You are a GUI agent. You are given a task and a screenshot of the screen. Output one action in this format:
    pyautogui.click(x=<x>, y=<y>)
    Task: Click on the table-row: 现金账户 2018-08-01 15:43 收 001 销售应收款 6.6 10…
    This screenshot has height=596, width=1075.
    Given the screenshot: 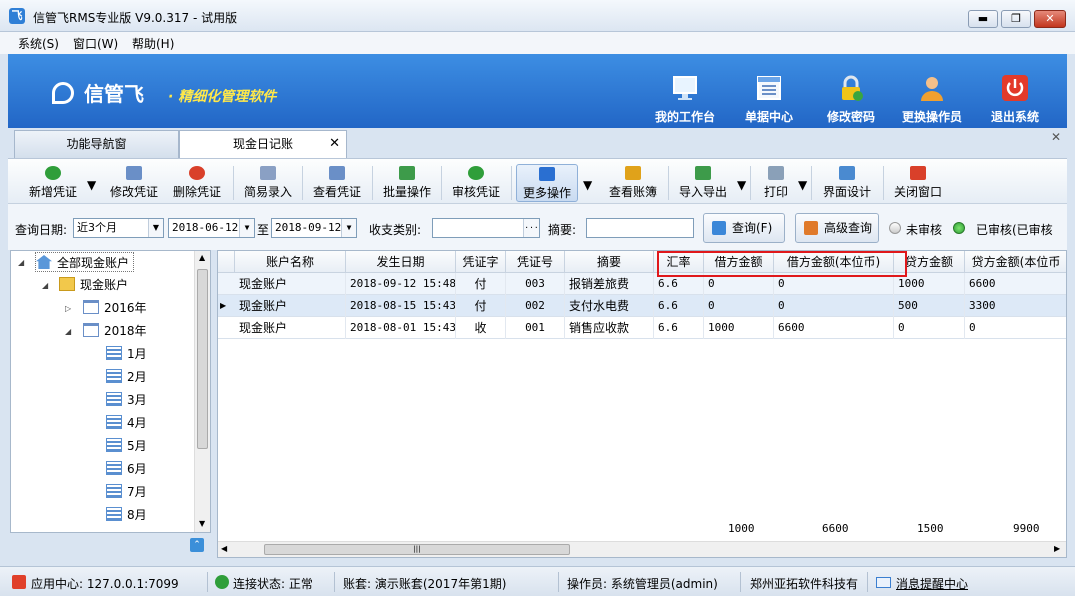 What is the action you would take?
    pyautogui.click(x=642, y=328)
    